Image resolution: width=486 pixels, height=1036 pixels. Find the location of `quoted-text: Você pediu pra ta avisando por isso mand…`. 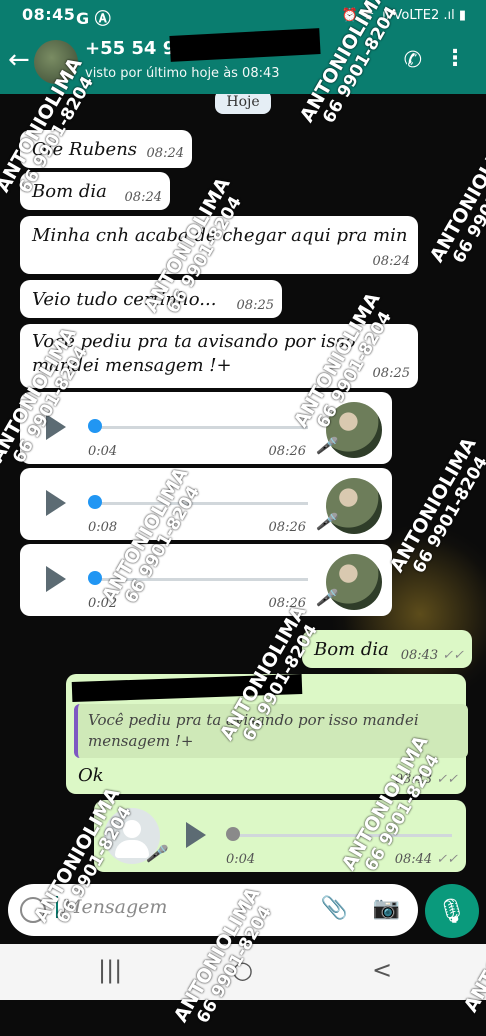

quoted-text: Você pediu pra ta avisando por isso mand… is located at coordinates (253, 720).